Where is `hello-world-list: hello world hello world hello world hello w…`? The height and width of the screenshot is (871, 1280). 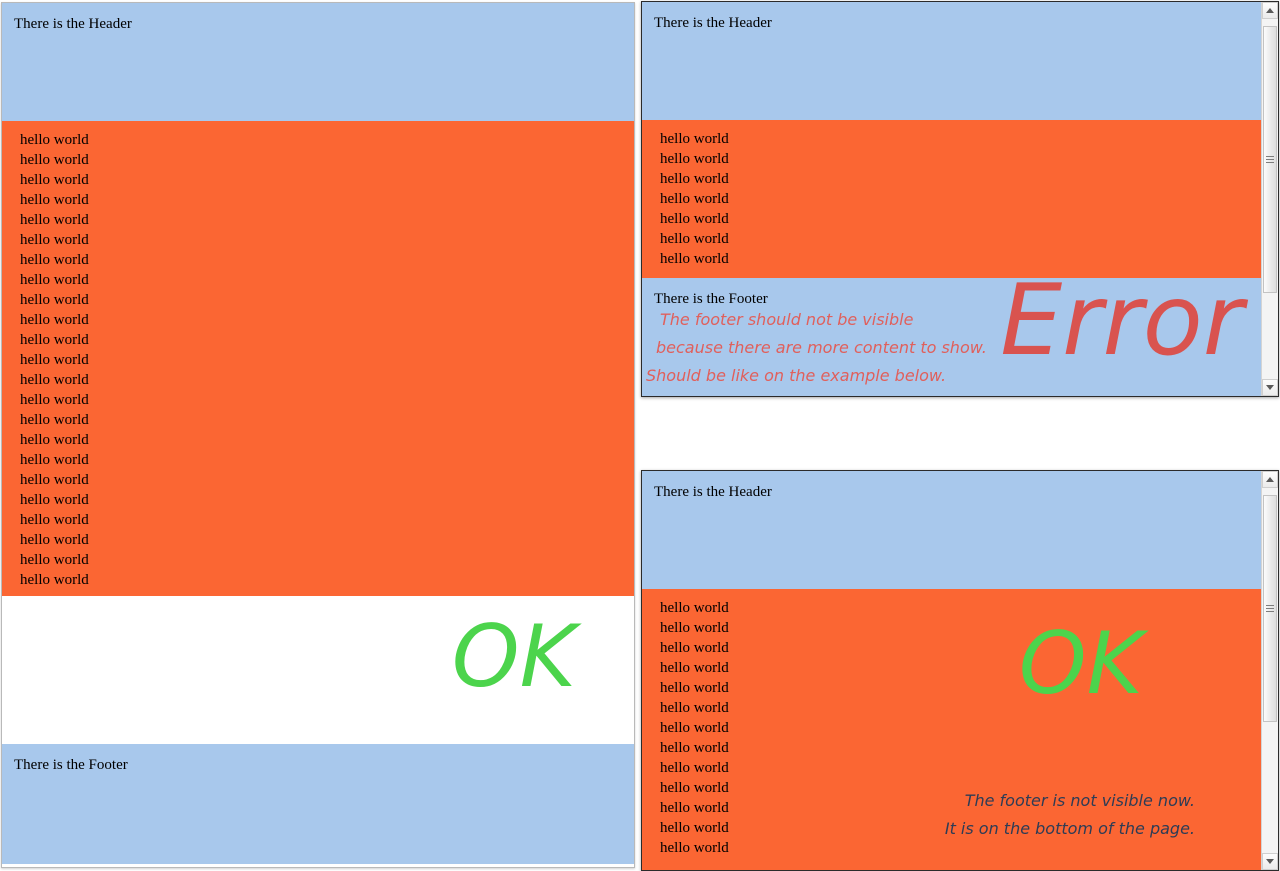 hello-world-list: hello world hello world hello world hello w… is located at coordinates (951, 199).